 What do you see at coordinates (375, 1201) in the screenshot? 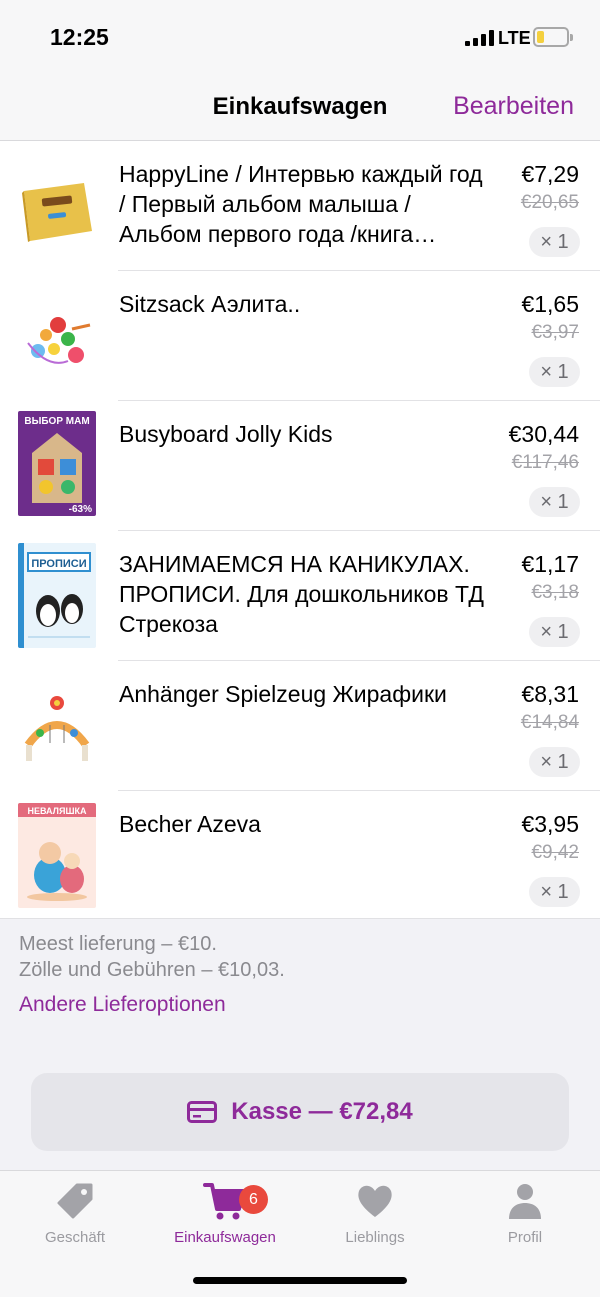
I see `heart-icon` at bounding box center [375, 1201].